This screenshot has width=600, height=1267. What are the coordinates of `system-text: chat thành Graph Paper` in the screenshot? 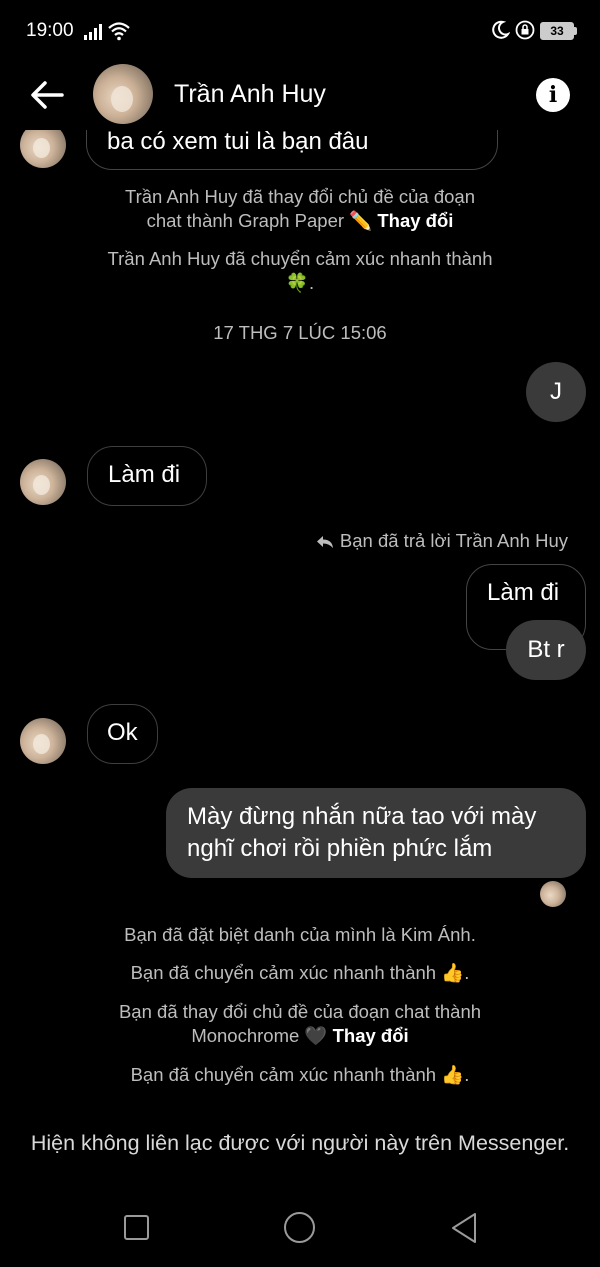 It's located at (245, 220).